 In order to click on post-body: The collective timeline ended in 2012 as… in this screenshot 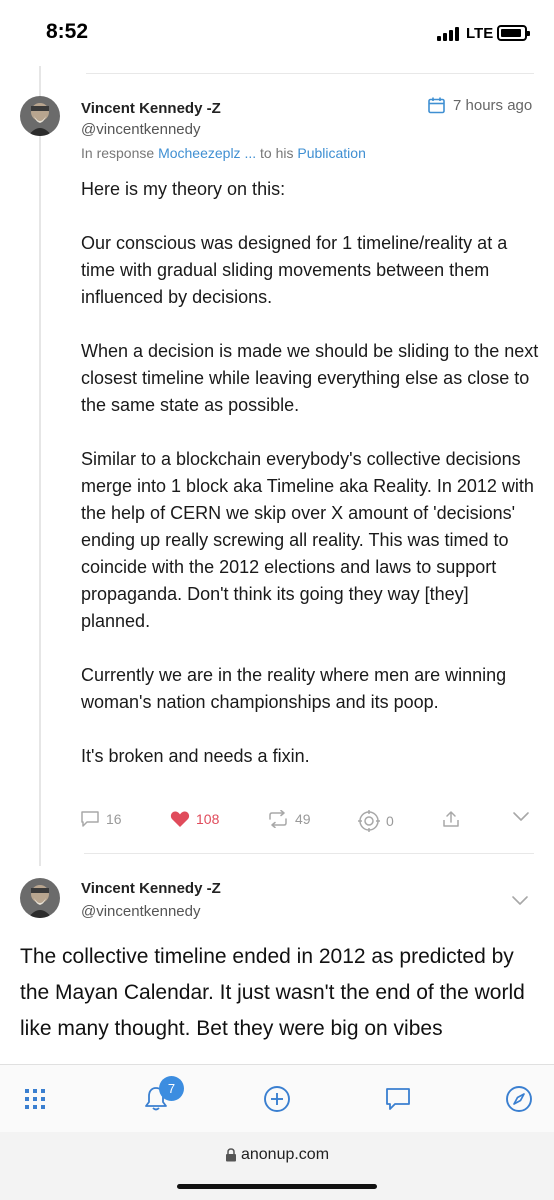, I will do `click(272, 992)`.